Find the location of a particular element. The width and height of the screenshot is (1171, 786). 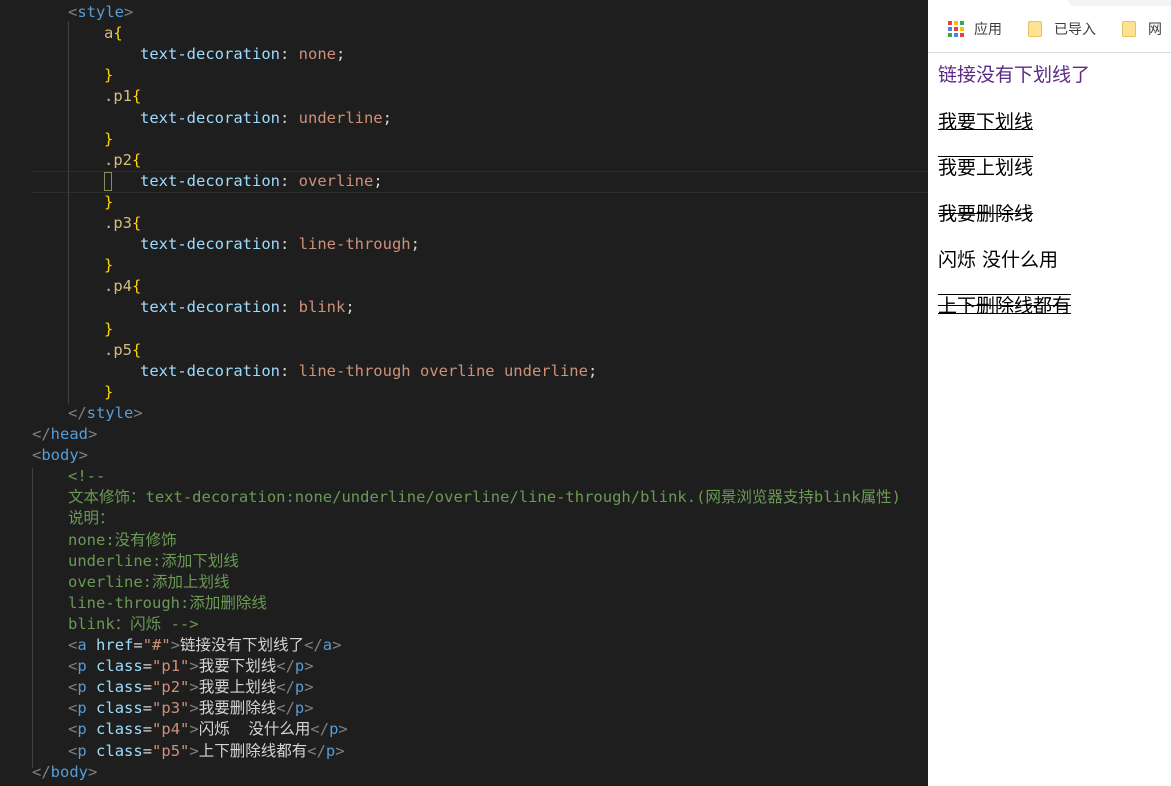

code-line: <p class="p1">我要下划线</p> is located at coordinates (464, 666).